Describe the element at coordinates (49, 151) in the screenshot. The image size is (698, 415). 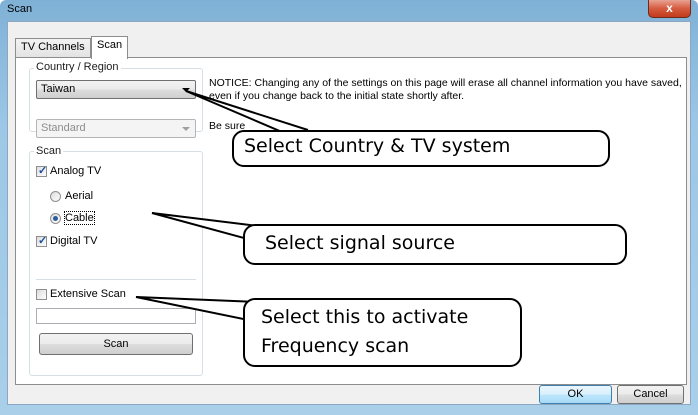
I see `scan-group-label: Scan` at that location.